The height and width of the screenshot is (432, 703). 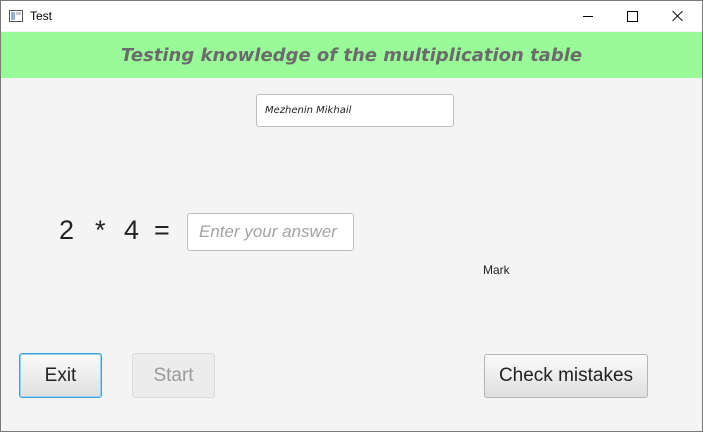 I want to click on equals-sign: =, so click(x=162, y=230).